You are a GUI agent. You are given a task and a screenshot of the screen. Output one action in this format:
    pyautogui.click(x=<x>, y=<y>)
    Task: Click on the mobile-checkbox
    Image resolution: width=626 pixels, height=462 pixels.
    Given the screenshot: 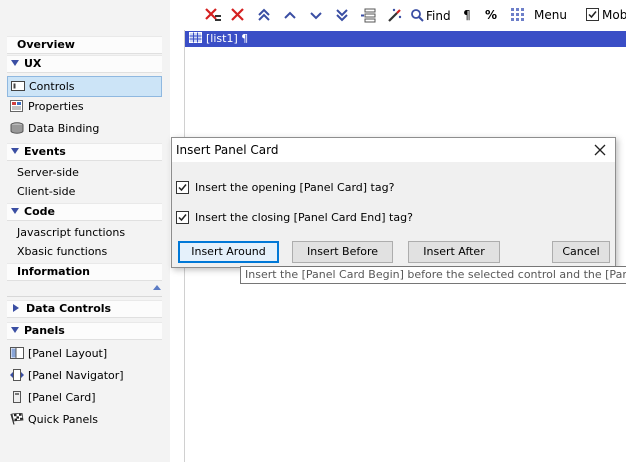 What is the action you would take?
    pyautogui.click(x=592, y=14)
    